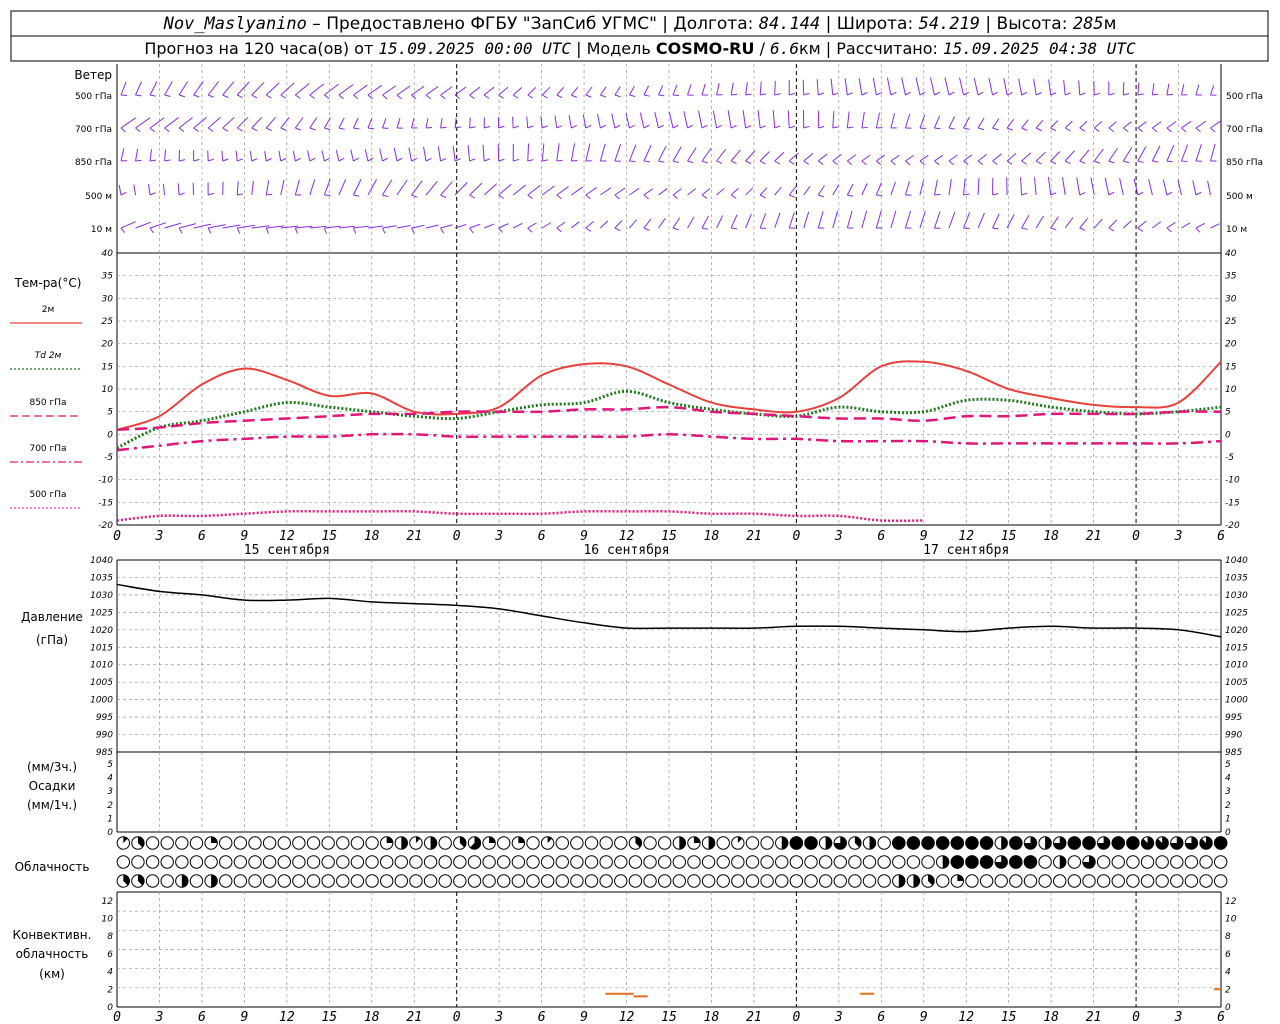 This screenshot has width=1280, height=1024. I want to click on y-tick-label-left: 1020, so click(101, 631).